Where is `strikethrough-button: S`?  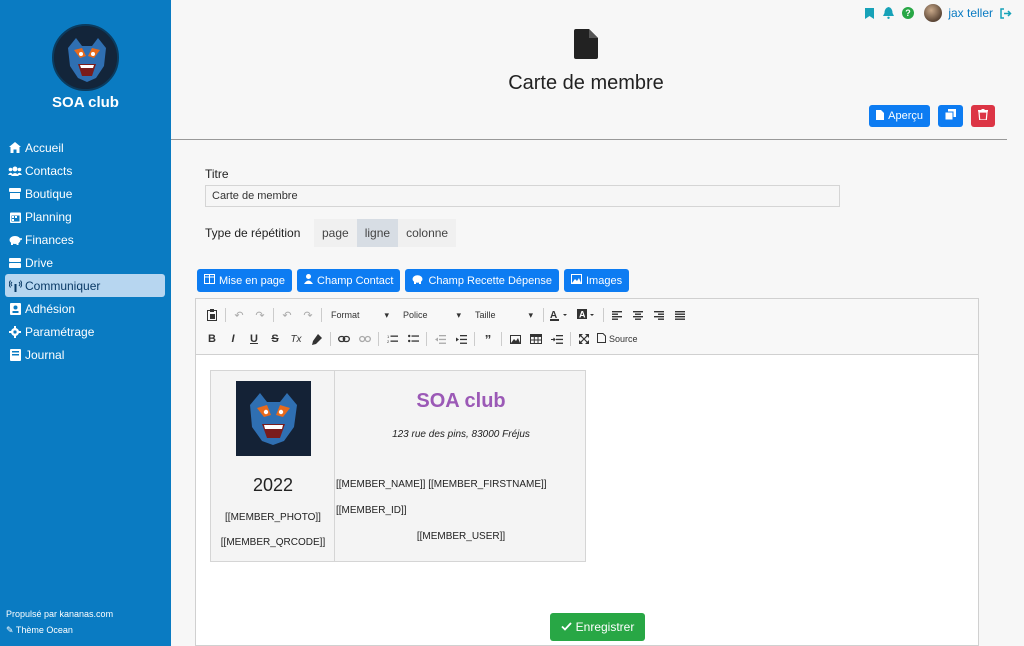 strikethrough-button: S is located at coordinates (275, 339).